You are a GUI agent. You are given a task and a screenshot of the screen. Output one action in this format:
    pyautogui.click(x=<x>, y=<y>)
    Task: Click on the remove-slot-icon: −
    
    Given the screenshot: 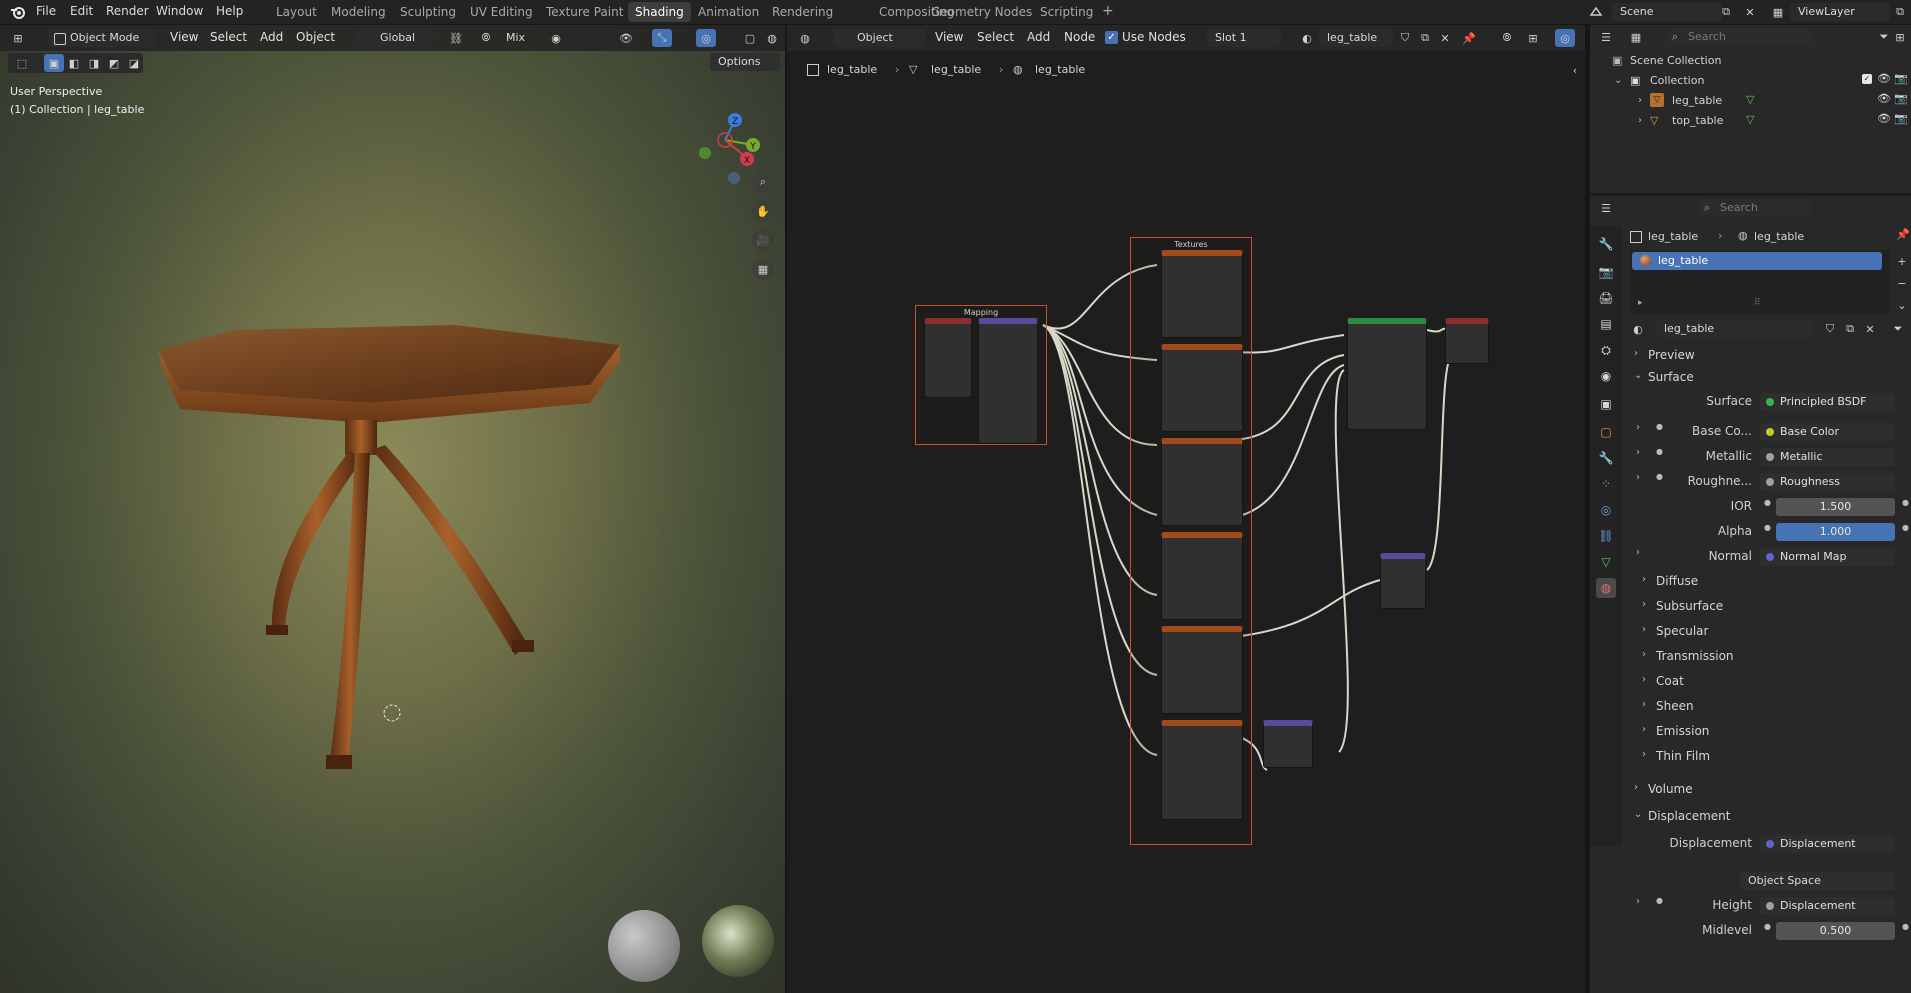 What is the action you would take?
    pyautogui.click(x=1901, y=283)
    